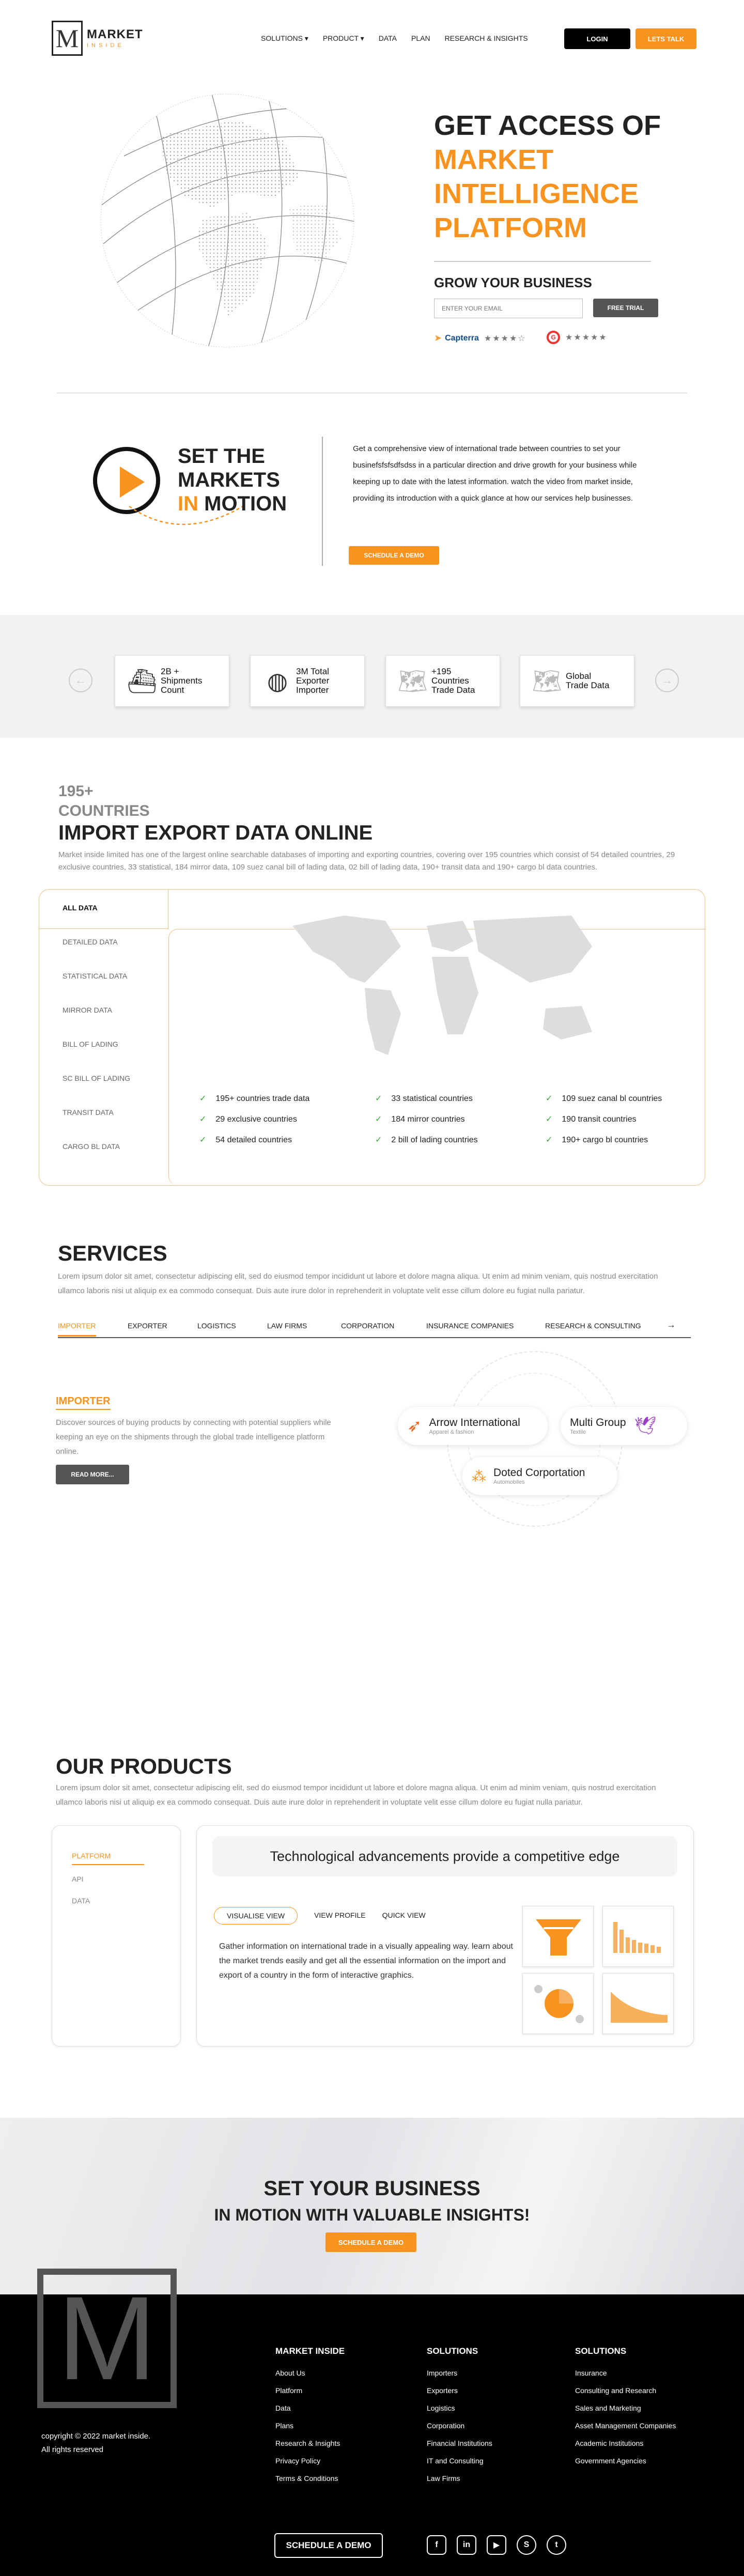 Image resolution: width=744 pixels, height=2576 pixels. What do you see at coordinates (667, 680) in the screenshot?
I see `carousel-next-icon: →` at bounding box center [667, 680].